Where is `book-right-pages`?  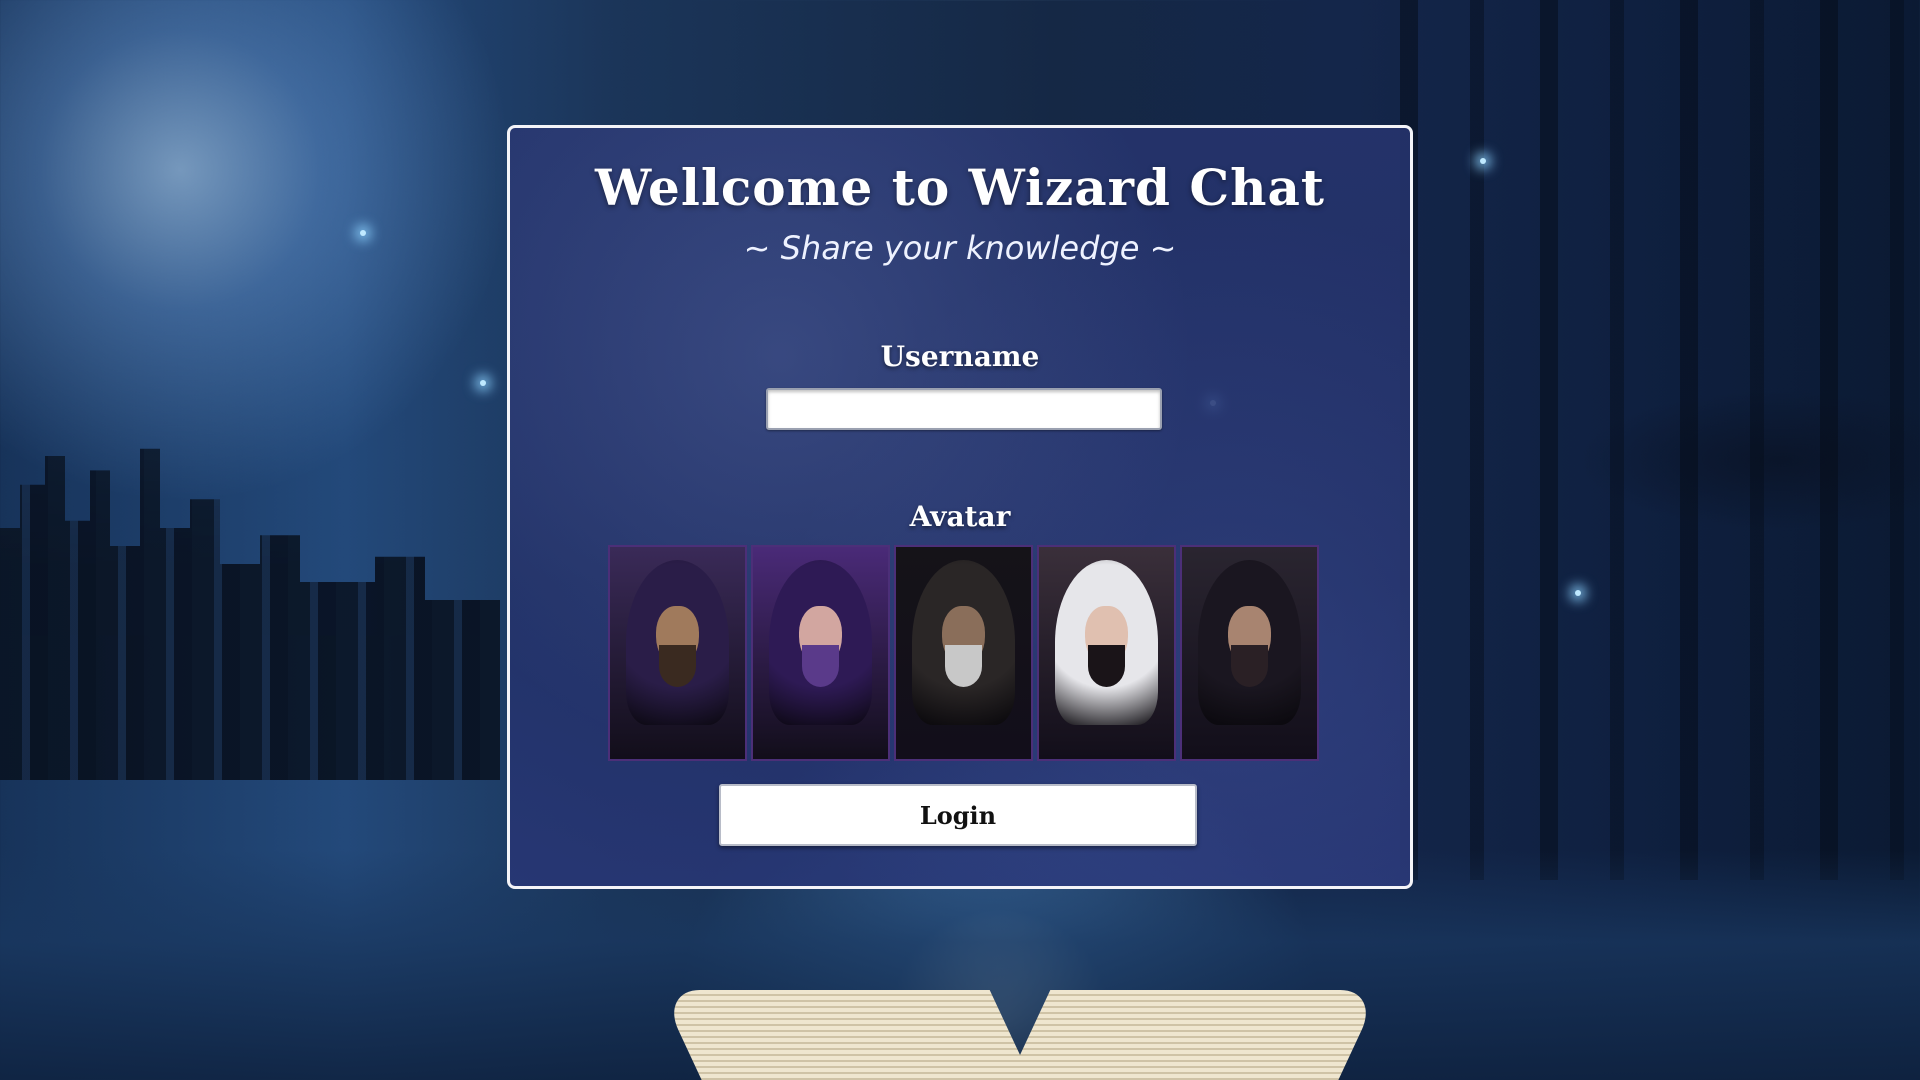 book-right-pages is located at coordinates (1185, 1035).